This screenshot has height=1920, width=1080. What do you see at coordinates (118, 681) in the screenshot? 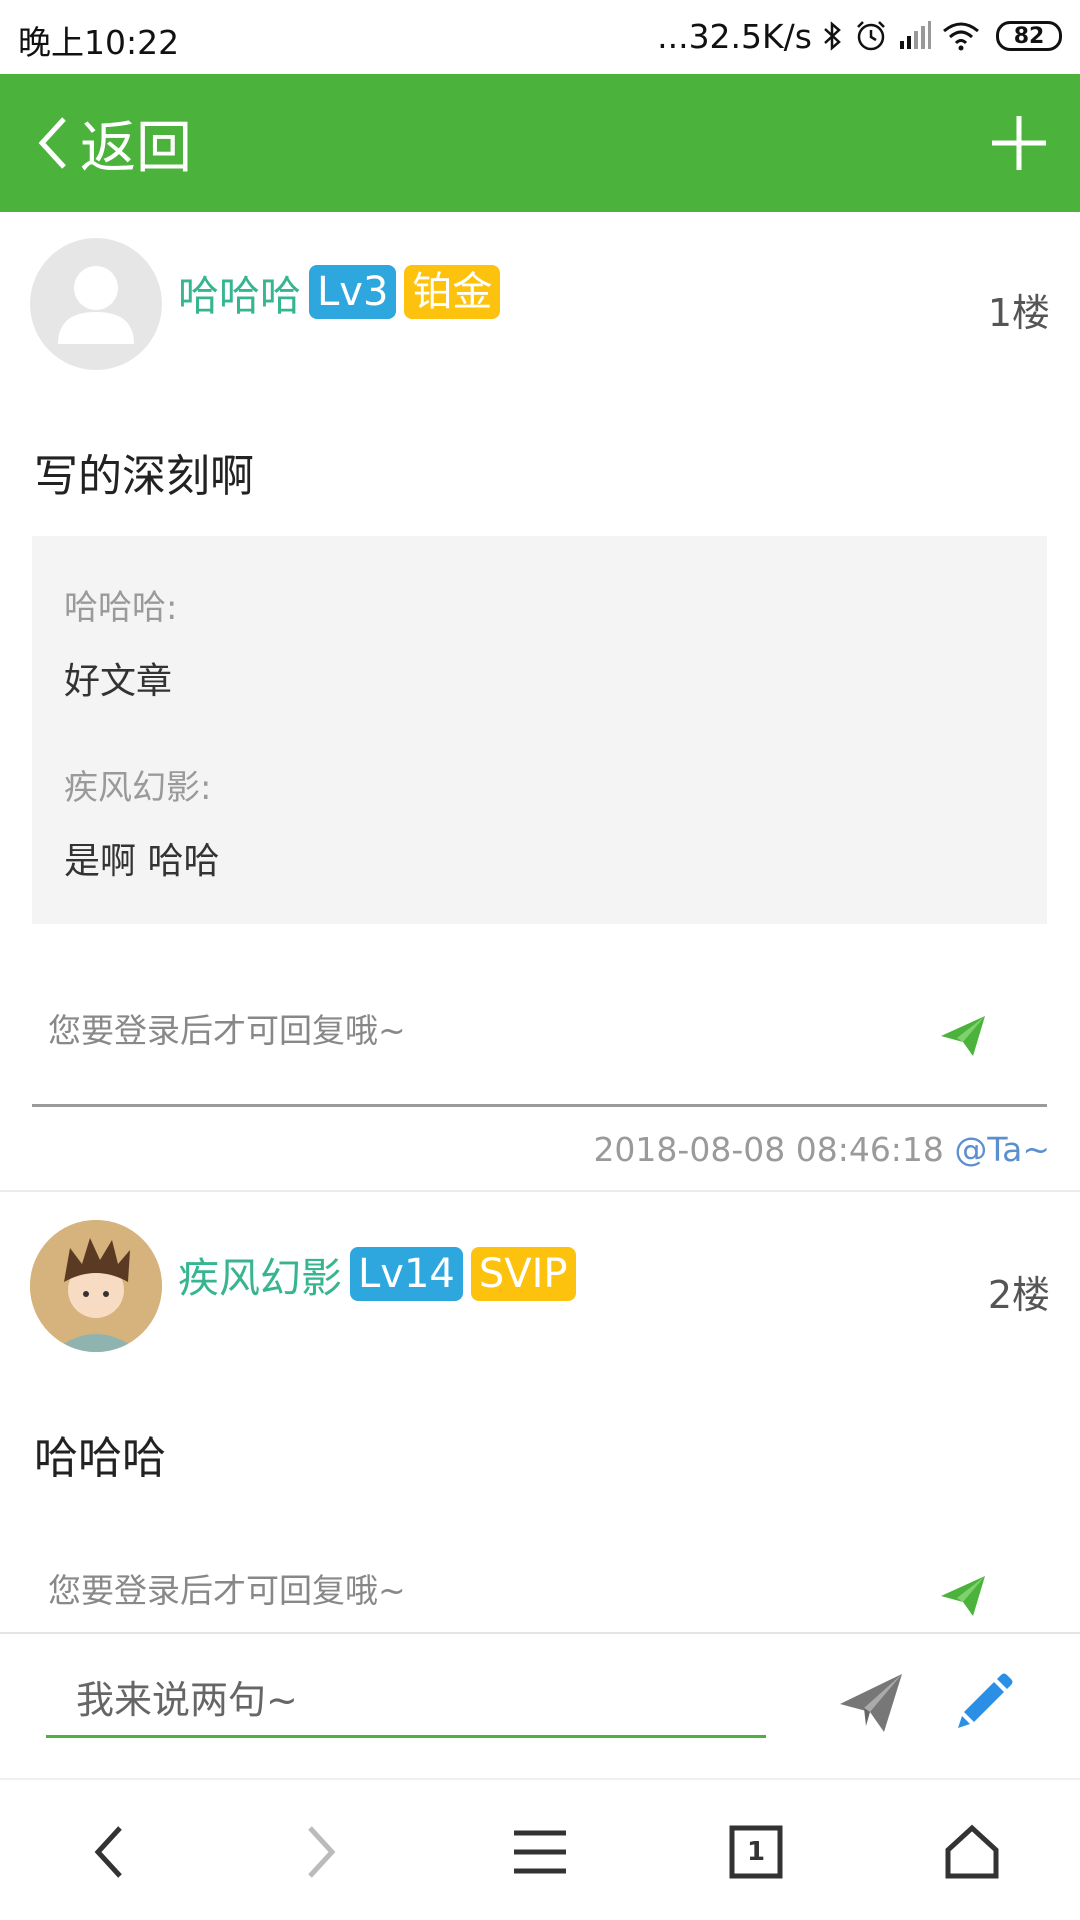
I see `reply-text: 好文章` at bounding box center [118, 681].